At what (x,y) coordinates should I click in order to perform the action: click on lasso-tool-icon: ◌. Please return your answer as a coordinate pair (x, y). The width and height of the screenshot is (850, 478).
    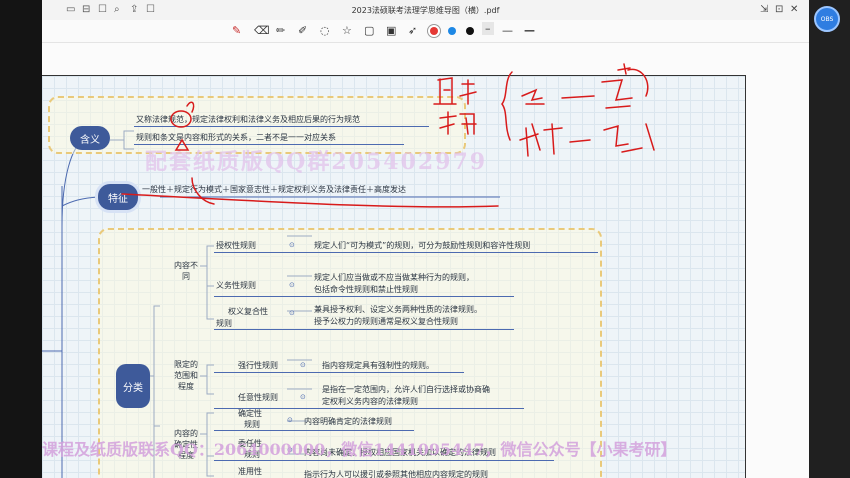
    Looking at the image, I should click on (325, 30).